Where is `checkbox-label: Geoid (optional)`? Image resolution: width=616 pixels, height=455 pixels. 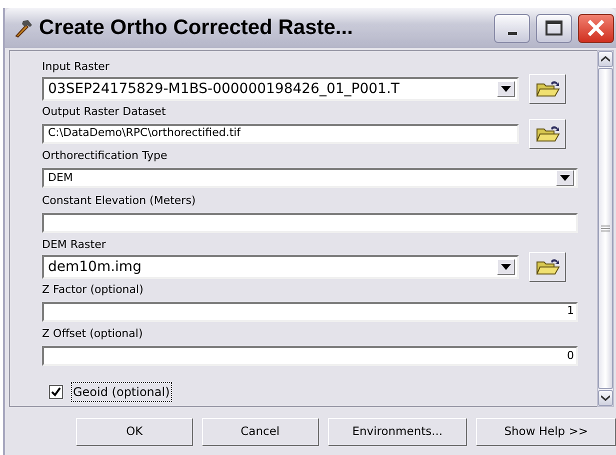
checkbox-label: Geoid (optional) is located at coordinates (121, 392).